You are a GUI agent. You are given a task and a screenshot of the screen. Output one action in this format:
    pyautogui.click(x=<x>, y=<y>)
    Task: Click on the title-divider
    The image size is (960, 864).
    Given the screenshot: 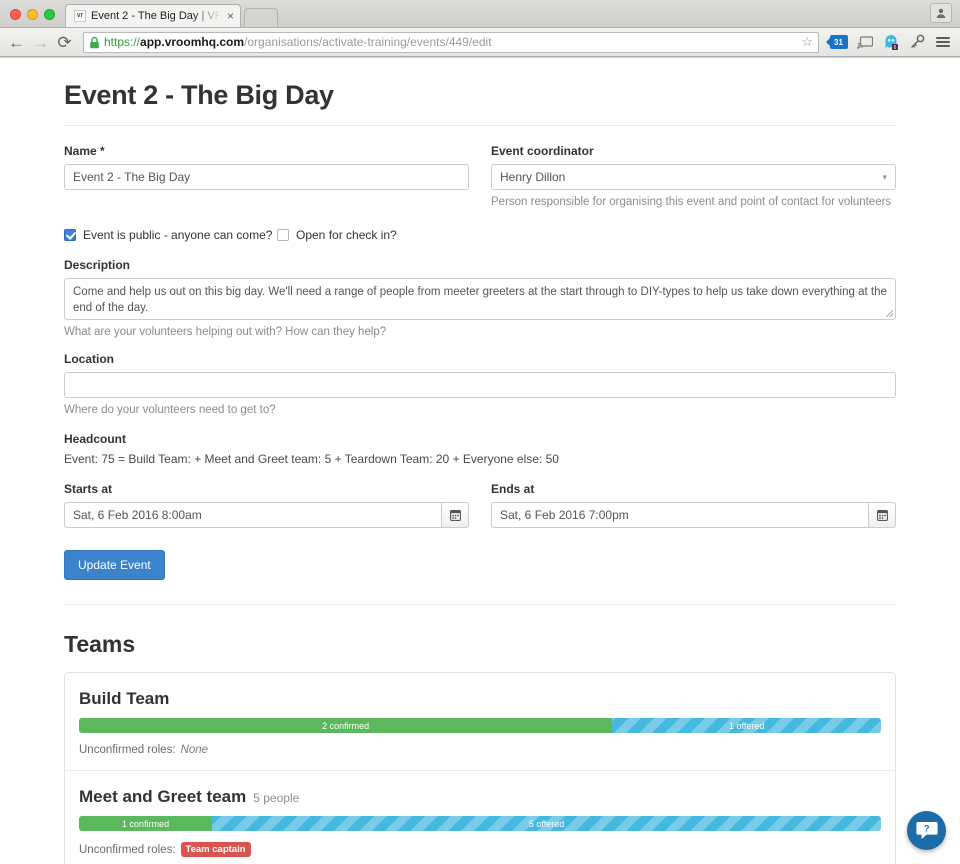 What is the action you would take?
    pyautogui.click(x=480, y=125)
    